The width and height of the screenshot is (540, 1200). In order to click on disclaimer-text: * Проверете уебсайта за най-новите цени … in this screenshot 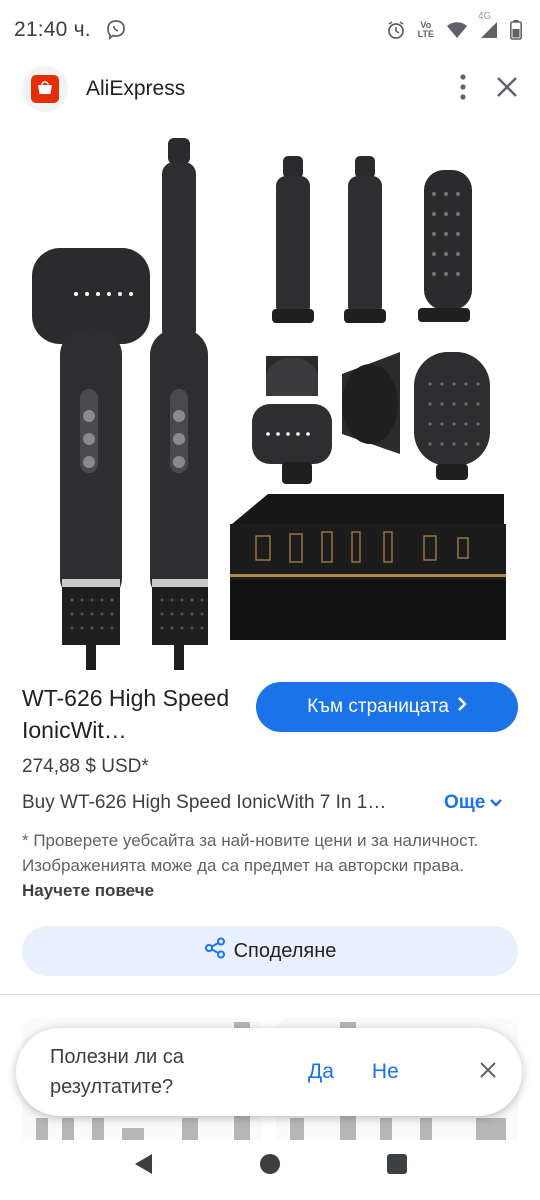, I will do `click(250, 853)`.